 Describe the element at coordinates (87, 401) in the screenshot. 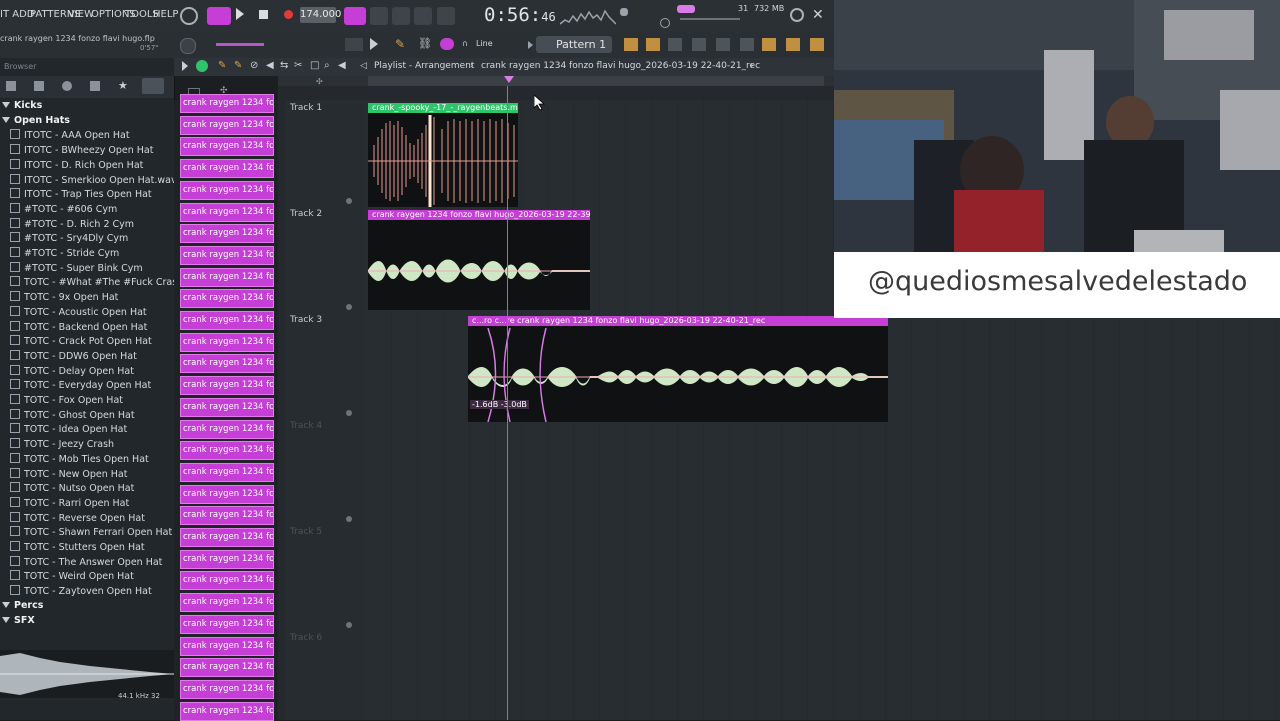

I see `browser-file: TOTC - Fox Open Hat` at that location.